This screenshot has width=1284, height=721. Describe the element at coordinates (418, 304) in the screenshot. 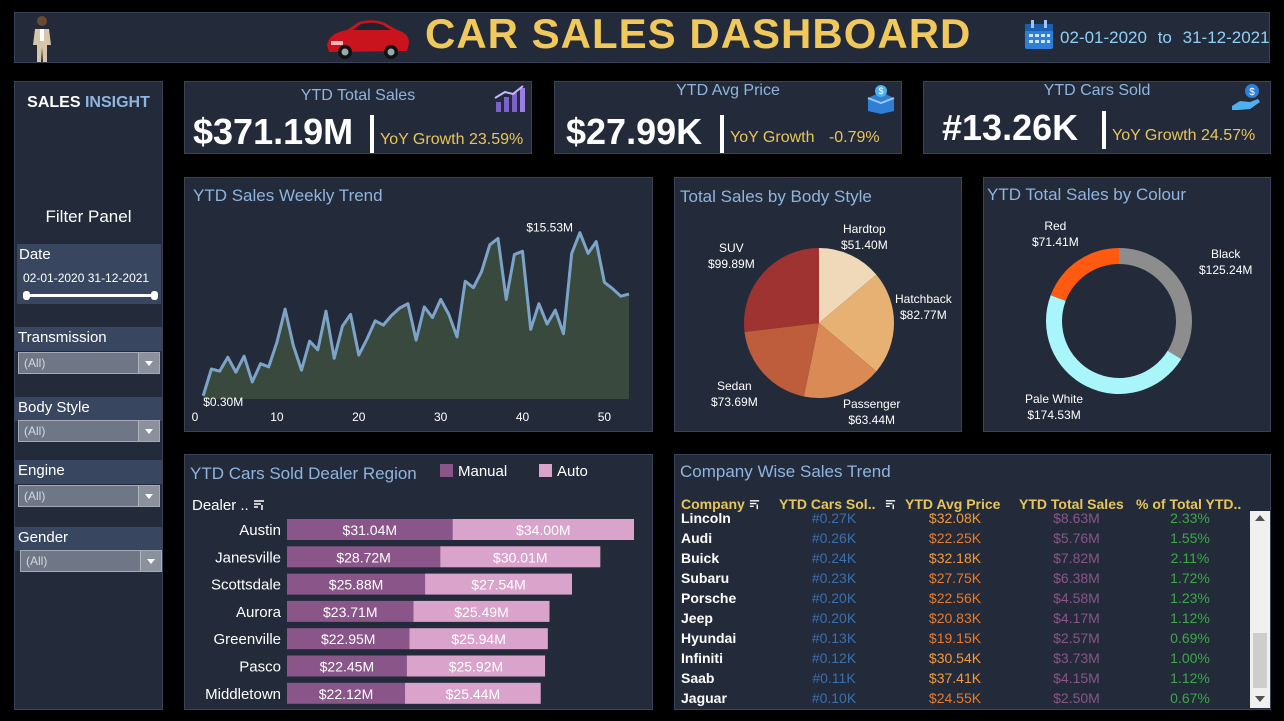

I see `weekly-trend-chart: 0 10 20 30 40 50 $15.53M $0.30M` at that location.